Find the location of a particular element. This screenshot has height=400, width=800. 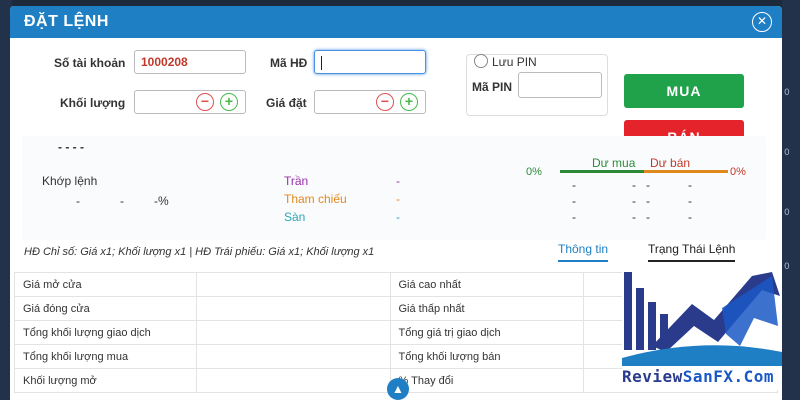

table-cell: Giá cao nhất is located at coordinates (487, 284).